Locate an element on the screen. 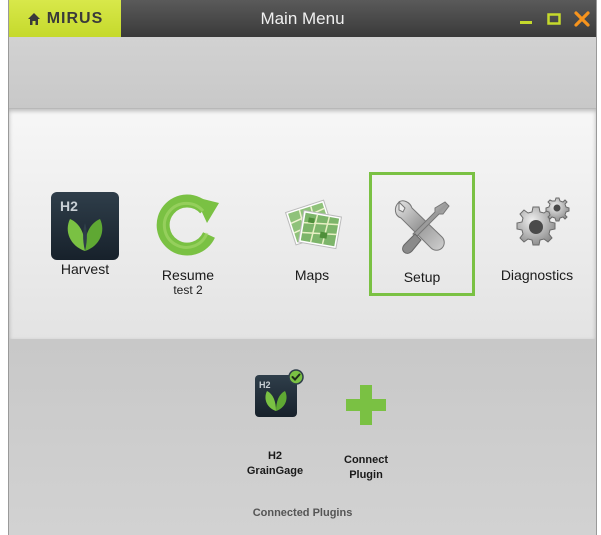  menu-item-label: Harvest is located at coordinates (85, 269).